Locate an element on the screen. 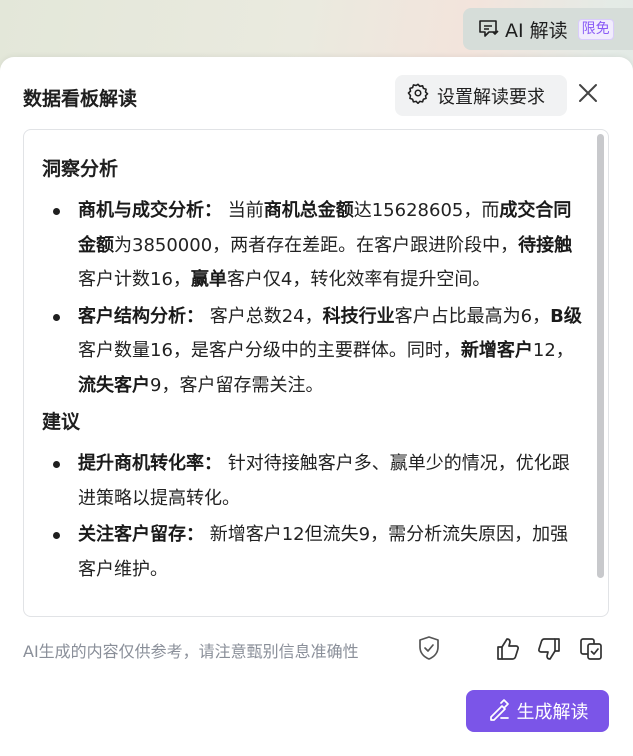 The width and height of the screenshot is (633, 756). text-segment: 客户占比最高为6， is located at coordinates (472, 316).